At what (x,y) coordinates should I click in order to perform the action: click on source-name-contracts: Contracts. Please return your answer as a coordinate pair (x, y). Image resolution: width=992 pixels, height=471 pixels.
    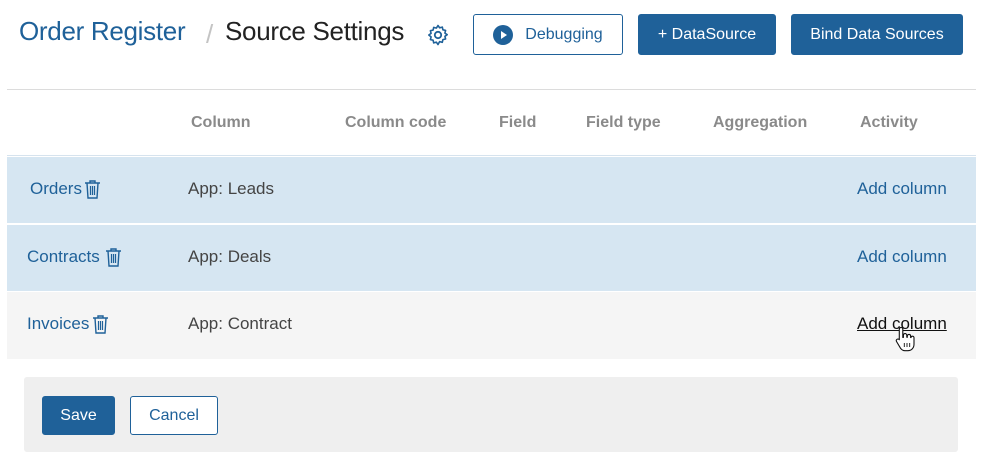
    Looking at the image, I should click on (63, 257).